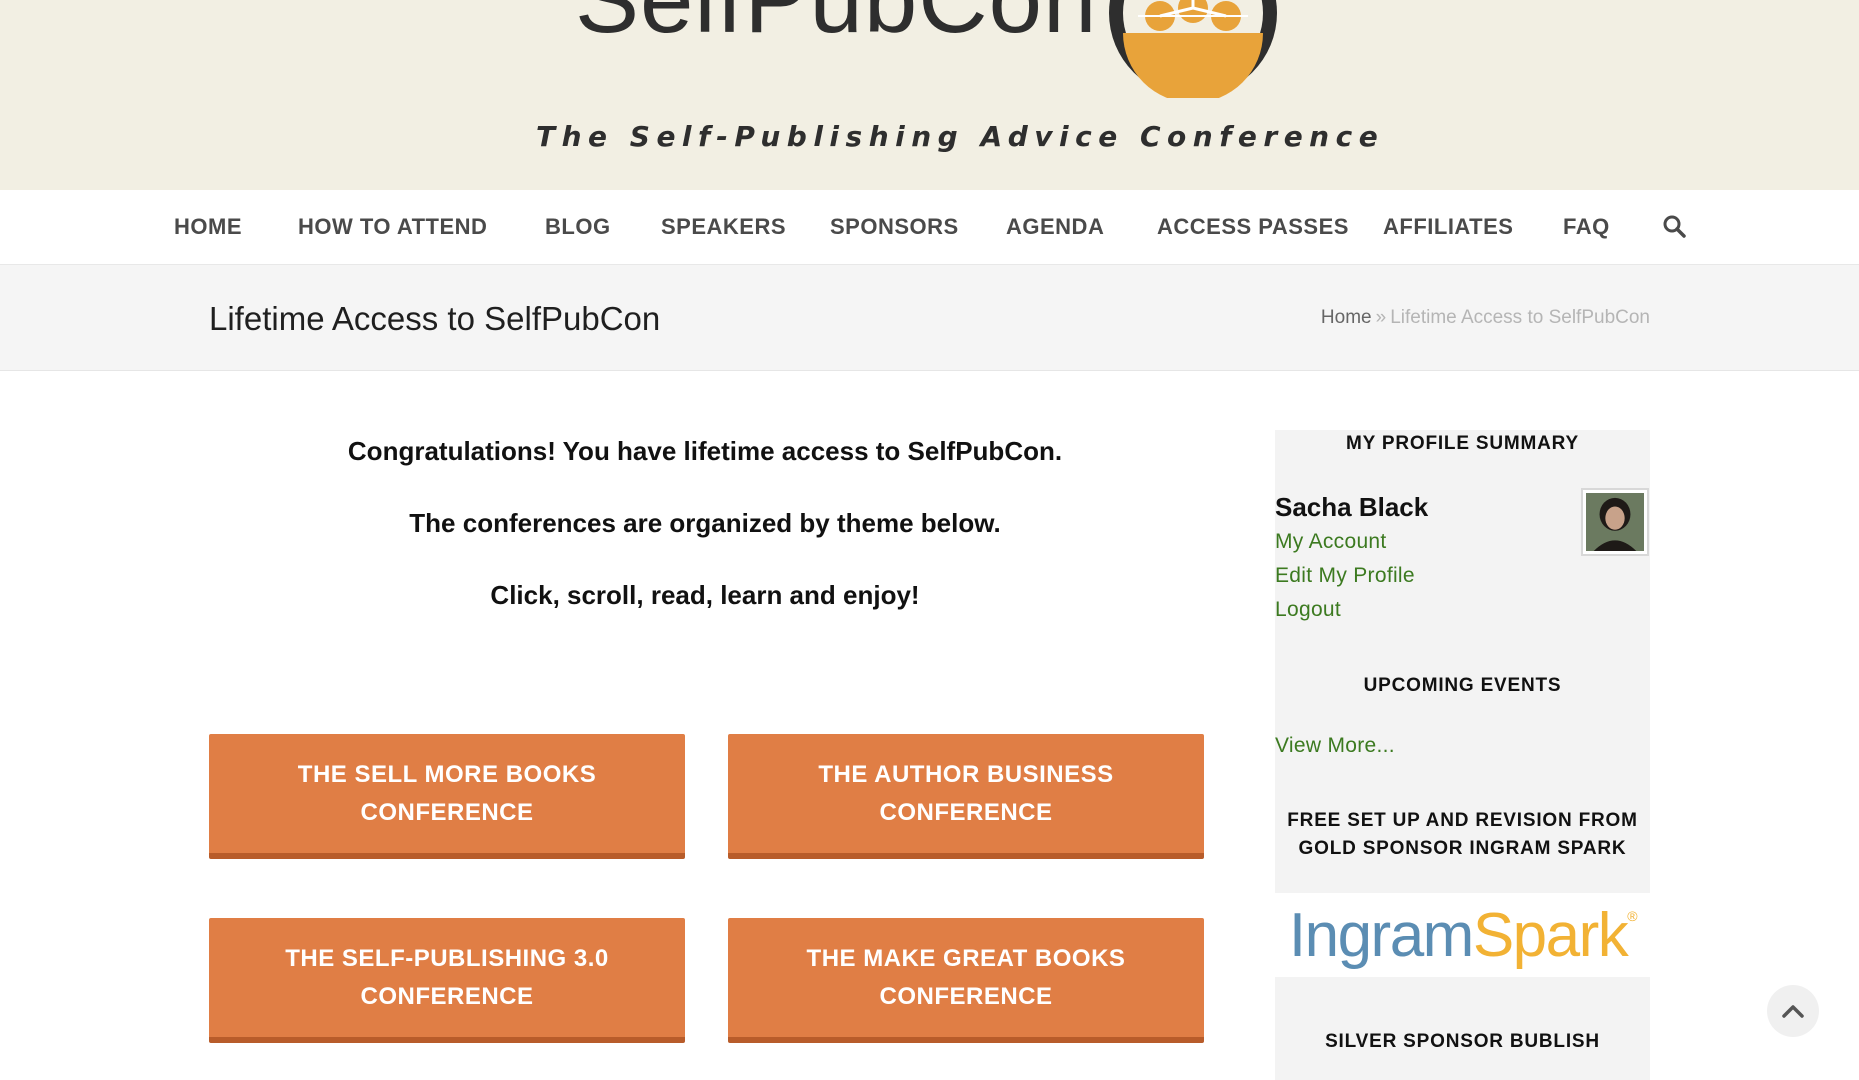 The width and height of the screenshot is (1859, 1080). Describe the element at coordinates (1550, 935) in the screenshot. I see `ingram-logo-spark: Spark` at that location.